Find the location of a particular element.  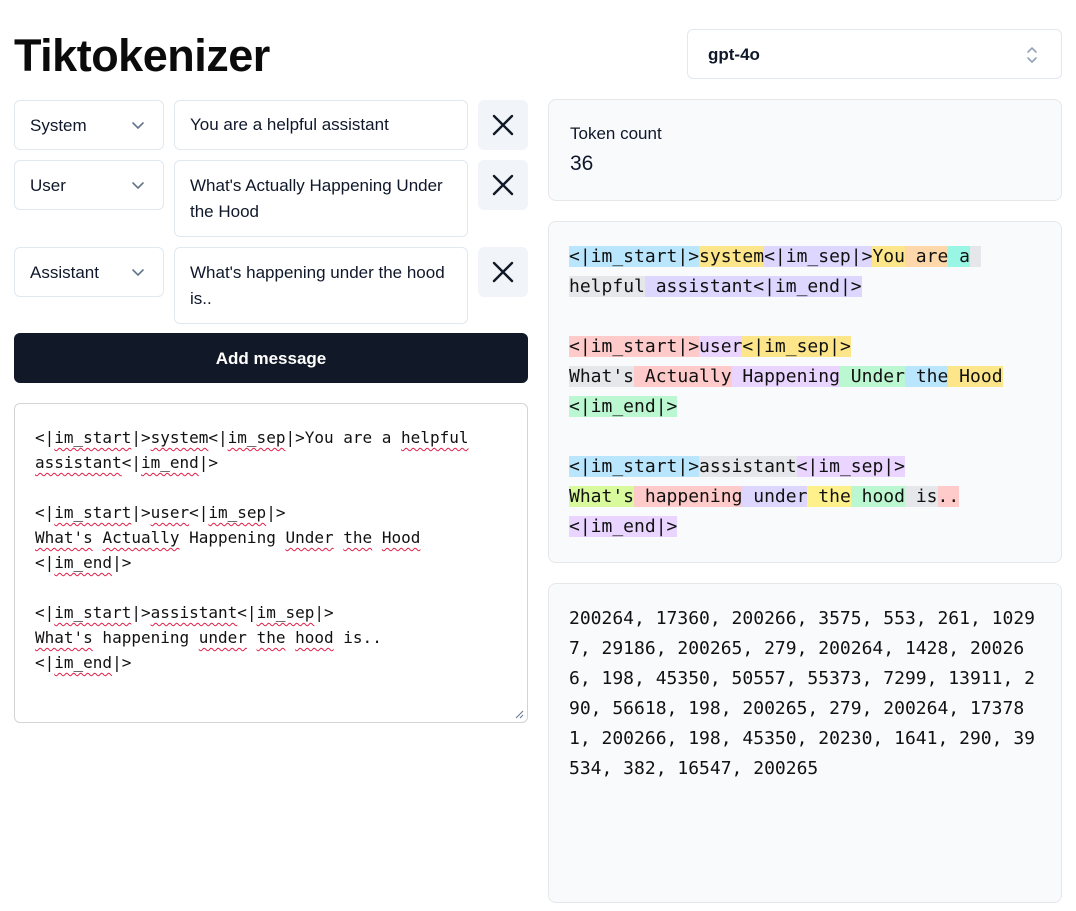

model-select-value: gpt-4o is located at coordinates (734, 54).